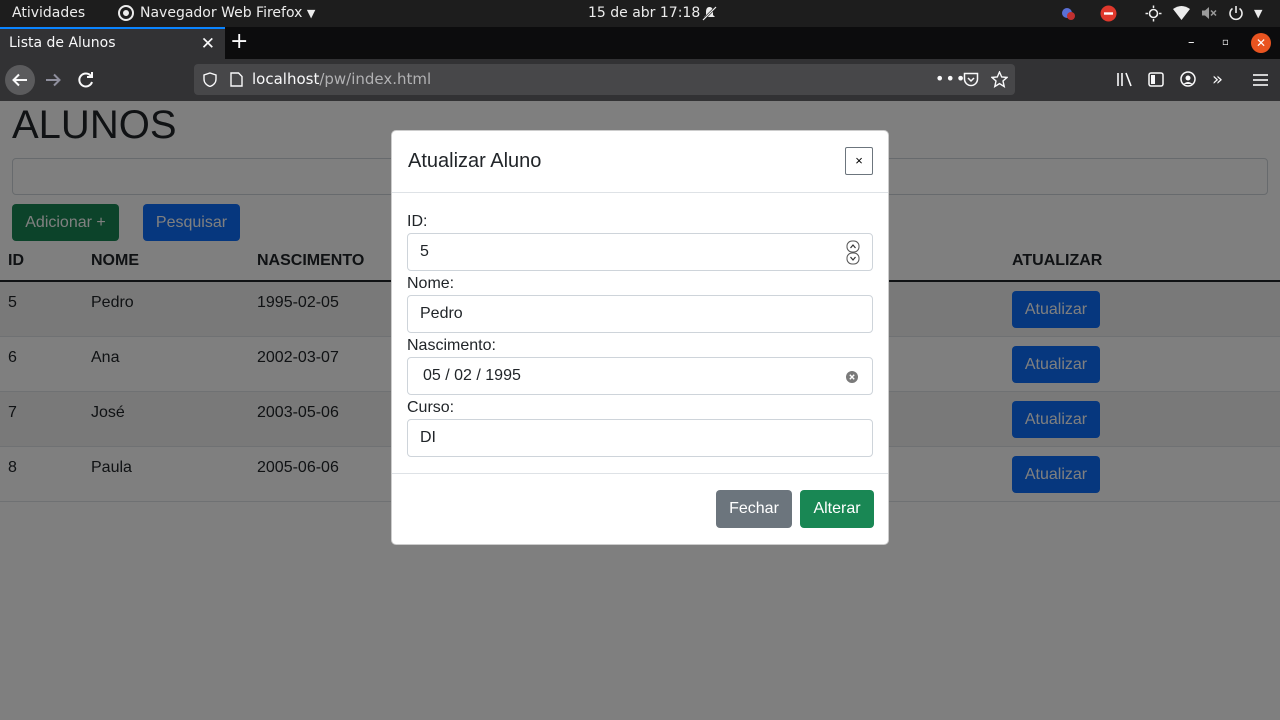 This screenshot has width=1280, height=720. What do you see at coordinates (1068, 13) in the screenshot?
I see `app-indicator-icon` at bounding box center [1068, 13].